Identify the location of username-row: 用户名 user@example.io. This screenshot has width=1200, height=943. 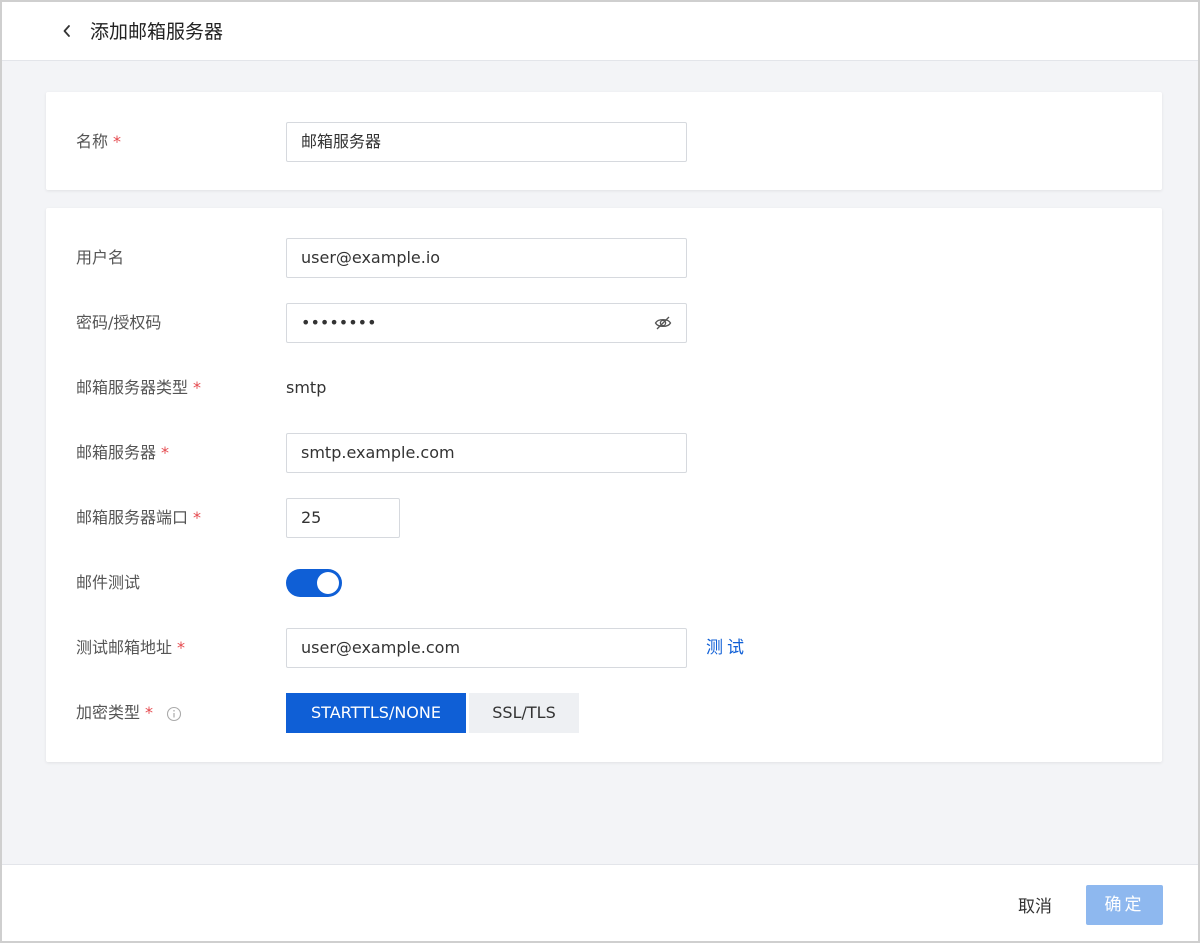
(604, 258).